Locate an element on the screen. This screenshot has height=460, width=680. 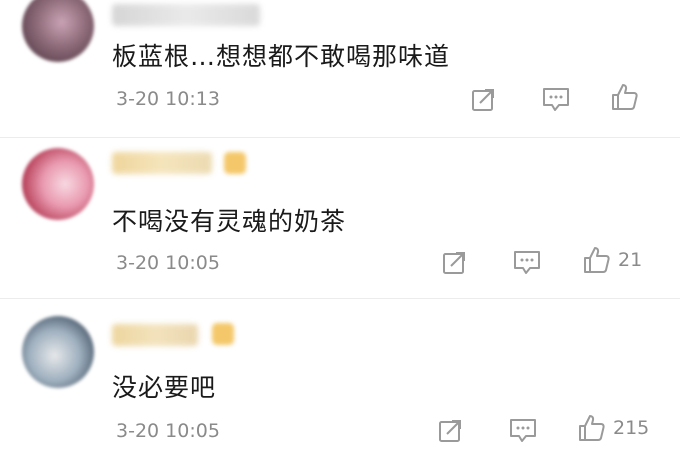
like-button is located at coordinates (628, 97).